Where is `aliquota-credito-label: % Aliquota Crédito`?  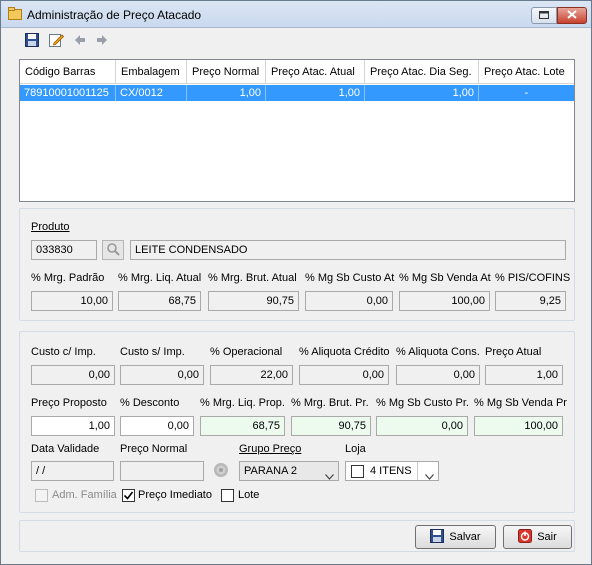
aliquota-credito-label: % Aliquota Crédito is located at coordinates (344, 352).